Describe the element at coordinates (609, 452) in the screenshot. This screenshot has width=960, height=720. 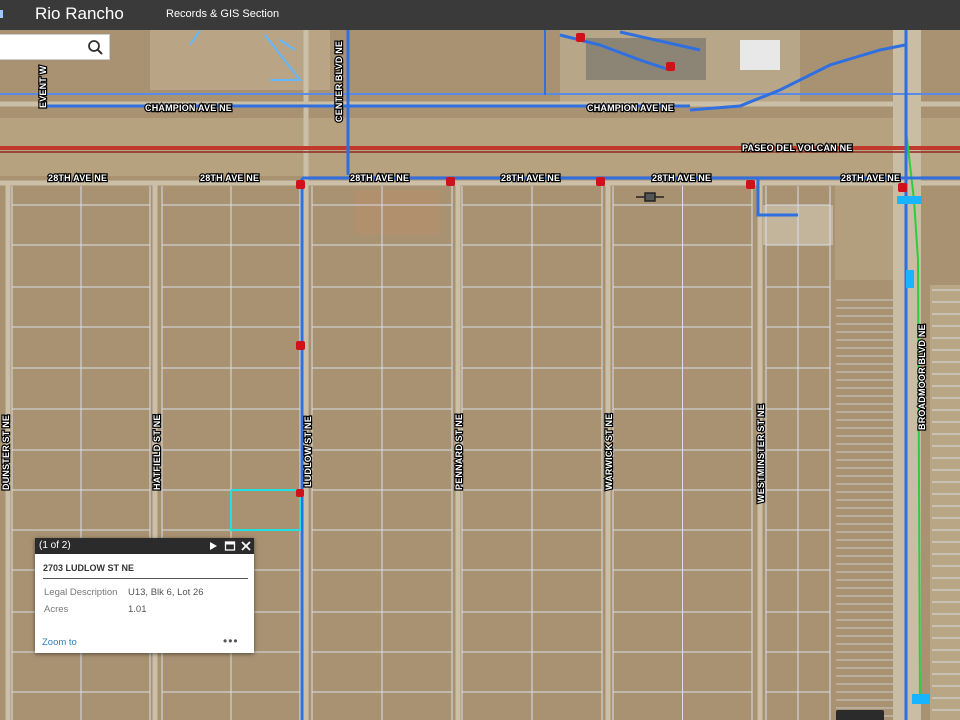
I see `road-label-warwick: WARWICK ST NE` at that location.